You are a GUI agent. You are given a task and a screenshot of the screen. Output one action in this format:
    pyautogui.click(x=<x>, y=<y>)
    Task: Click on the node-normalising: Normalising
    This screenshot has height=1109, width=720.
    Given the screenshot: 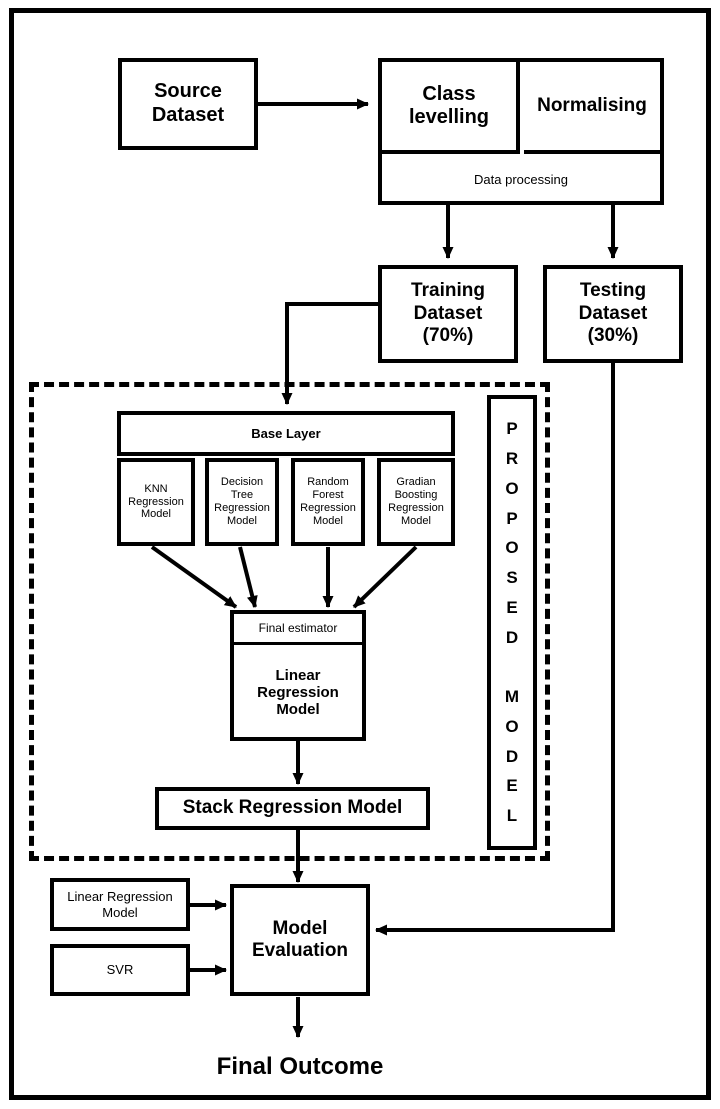 What is the action you would take?
    pyautogui.click(x=592, y=108)
    